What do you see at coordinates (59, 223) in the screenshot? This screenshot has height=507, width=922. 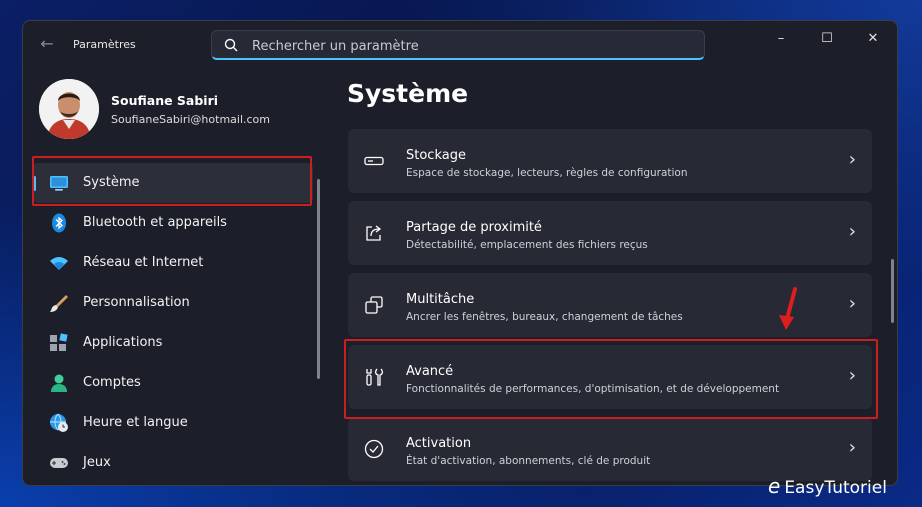 I see `bluetooth-icon` at bounding box center [59, 223].